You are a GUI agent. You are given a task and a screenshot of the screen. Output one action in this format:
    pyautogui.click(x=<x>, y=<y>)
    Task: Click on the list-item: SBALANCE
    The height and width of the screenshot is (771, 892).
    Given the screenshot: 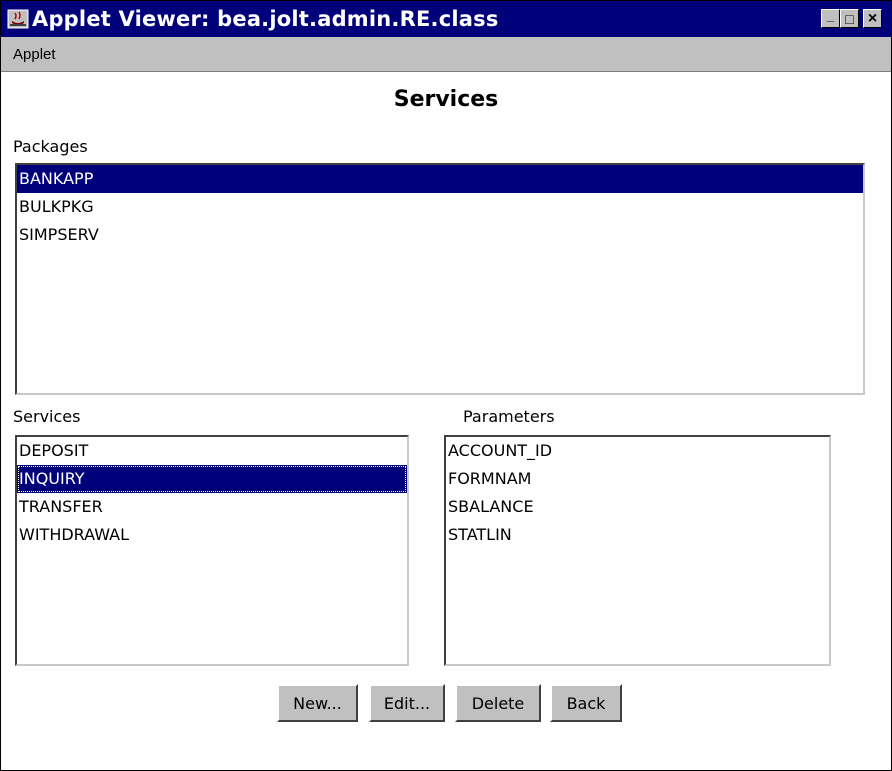 What is the action you would take?
    pyautogui.click(x=637, y=507)
    